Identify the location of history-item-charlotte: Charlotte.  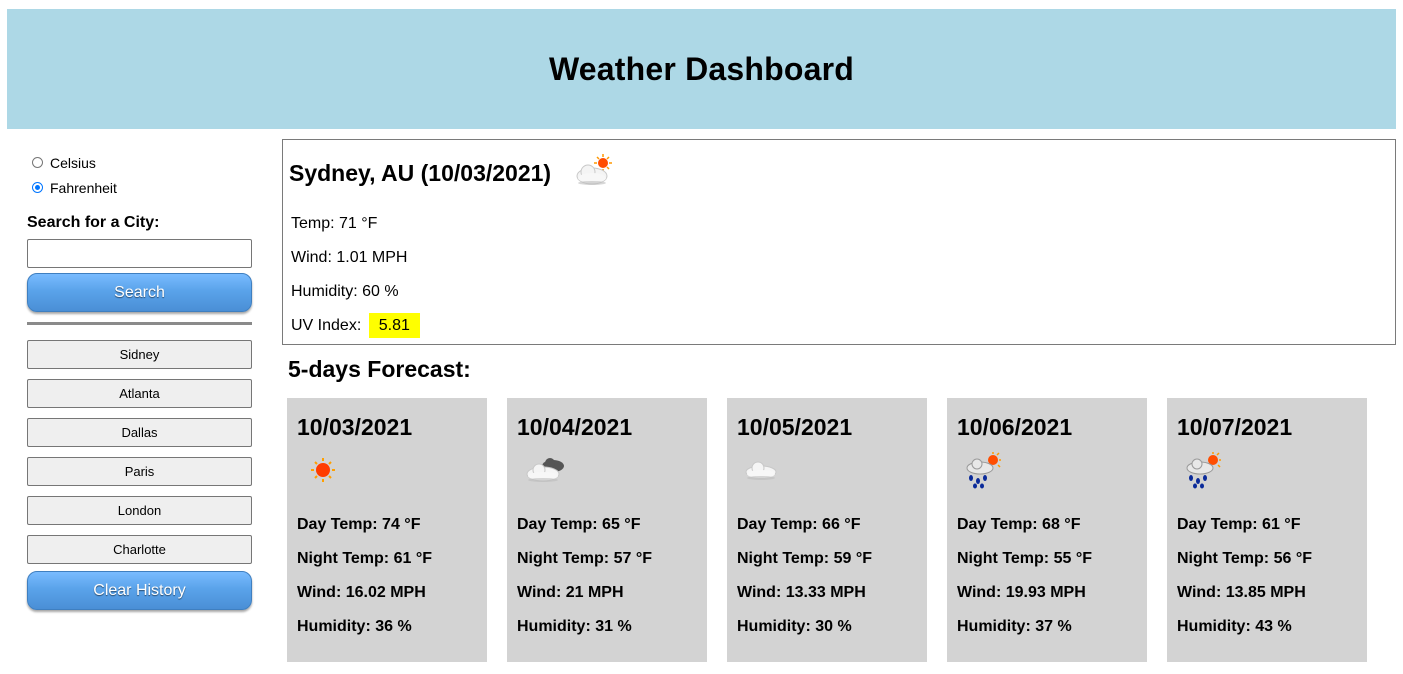
(139, 549).